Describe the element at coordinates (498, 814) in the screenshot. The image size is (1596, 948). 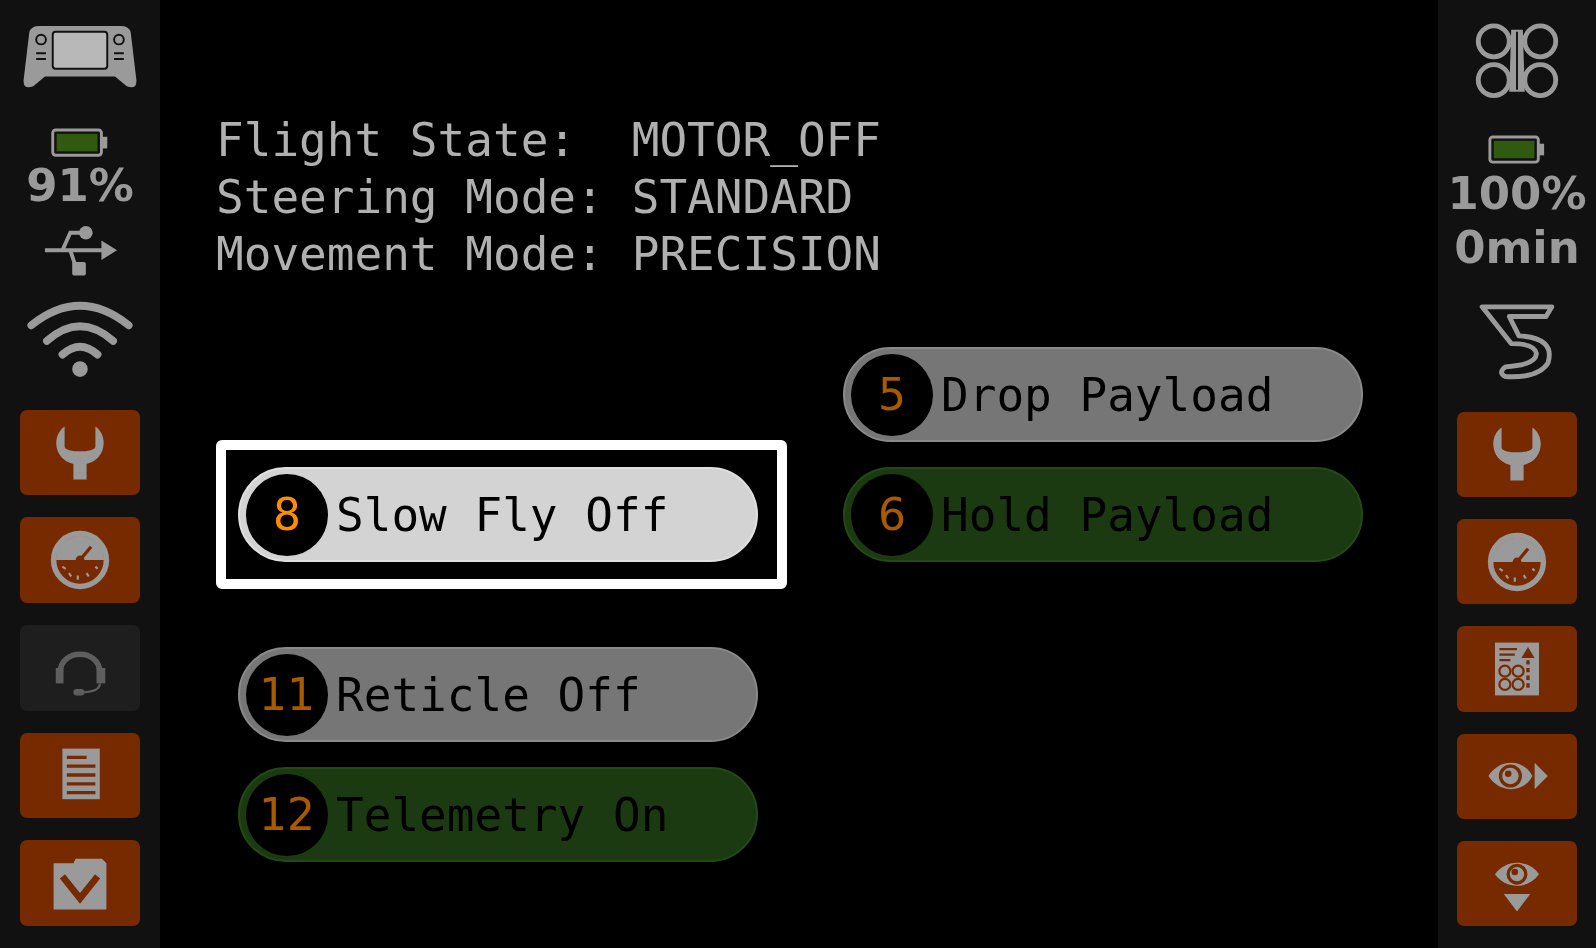
I see `toggle-button: 12 Telemetry On` at that location.